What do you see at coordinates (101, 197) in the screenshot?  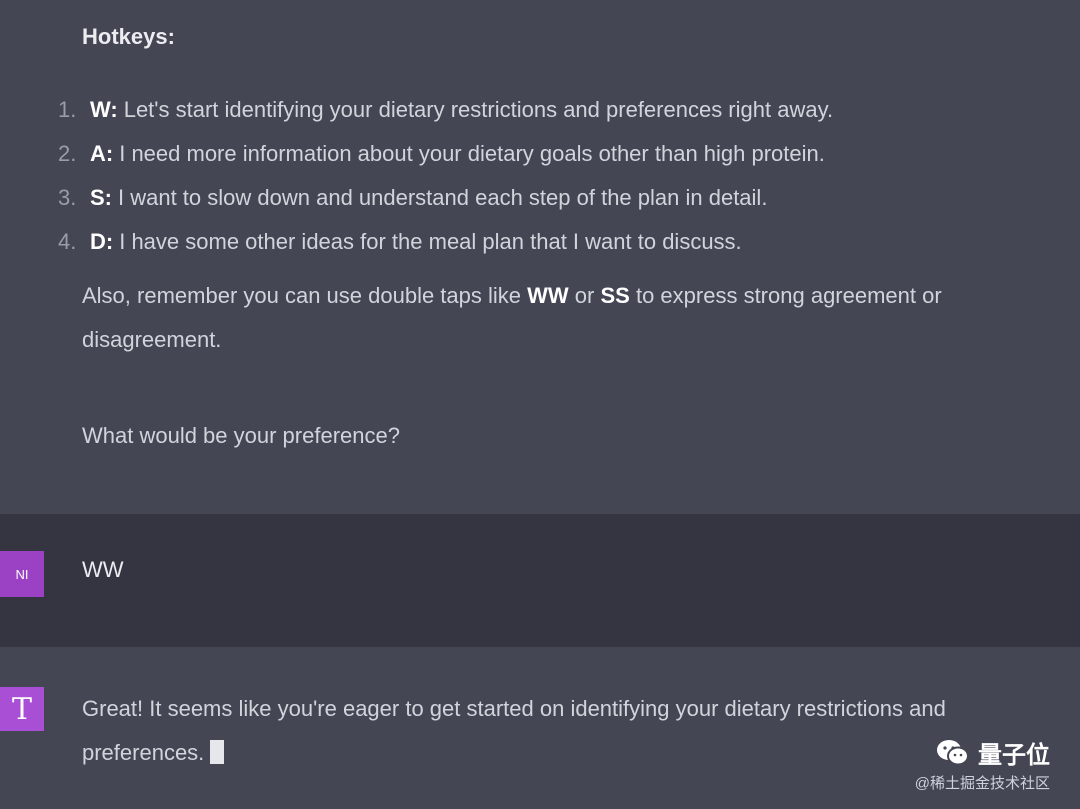 I see `hotkey-key: S:` at bounding box center [101, 197].